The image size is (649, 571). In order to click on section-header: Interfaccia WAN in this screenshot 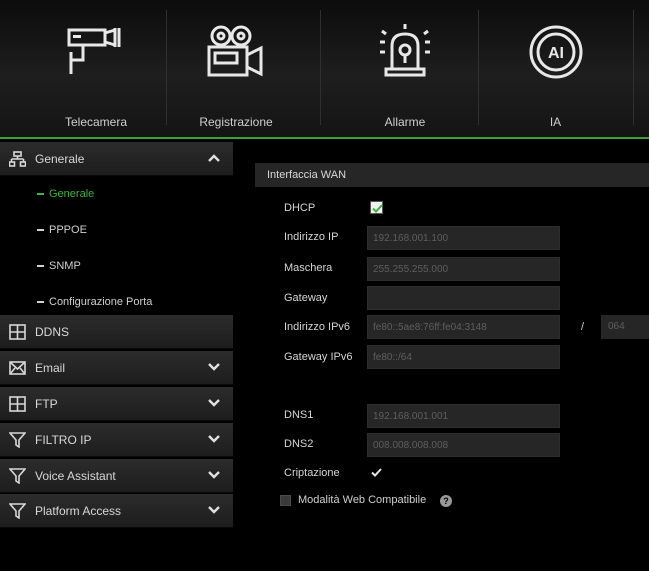, I will do `click(452, 175)`.